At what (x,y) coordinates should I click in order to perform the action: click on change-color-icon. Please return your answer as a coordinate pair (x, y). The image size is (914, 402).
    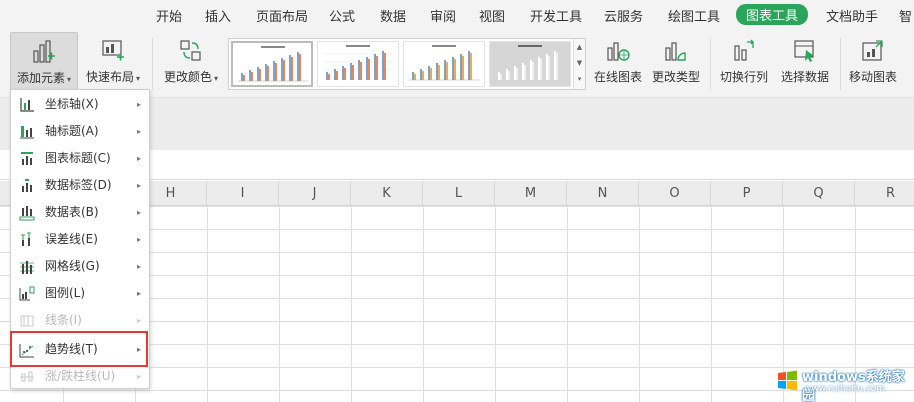
    Looking at the image, I should click on (190, 50).